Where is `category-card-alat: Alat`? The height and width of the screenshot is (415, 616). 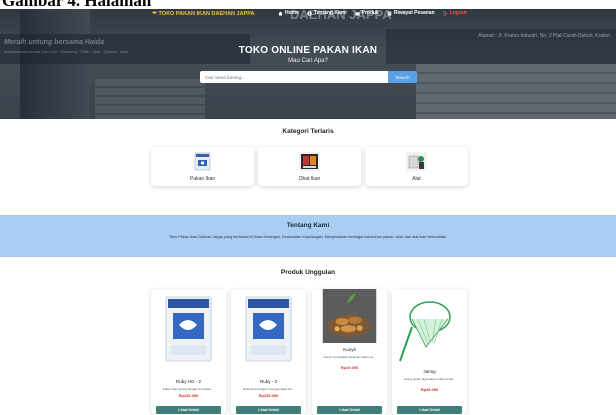
category-card-alat: Alat is located at coordinates (416, 166).